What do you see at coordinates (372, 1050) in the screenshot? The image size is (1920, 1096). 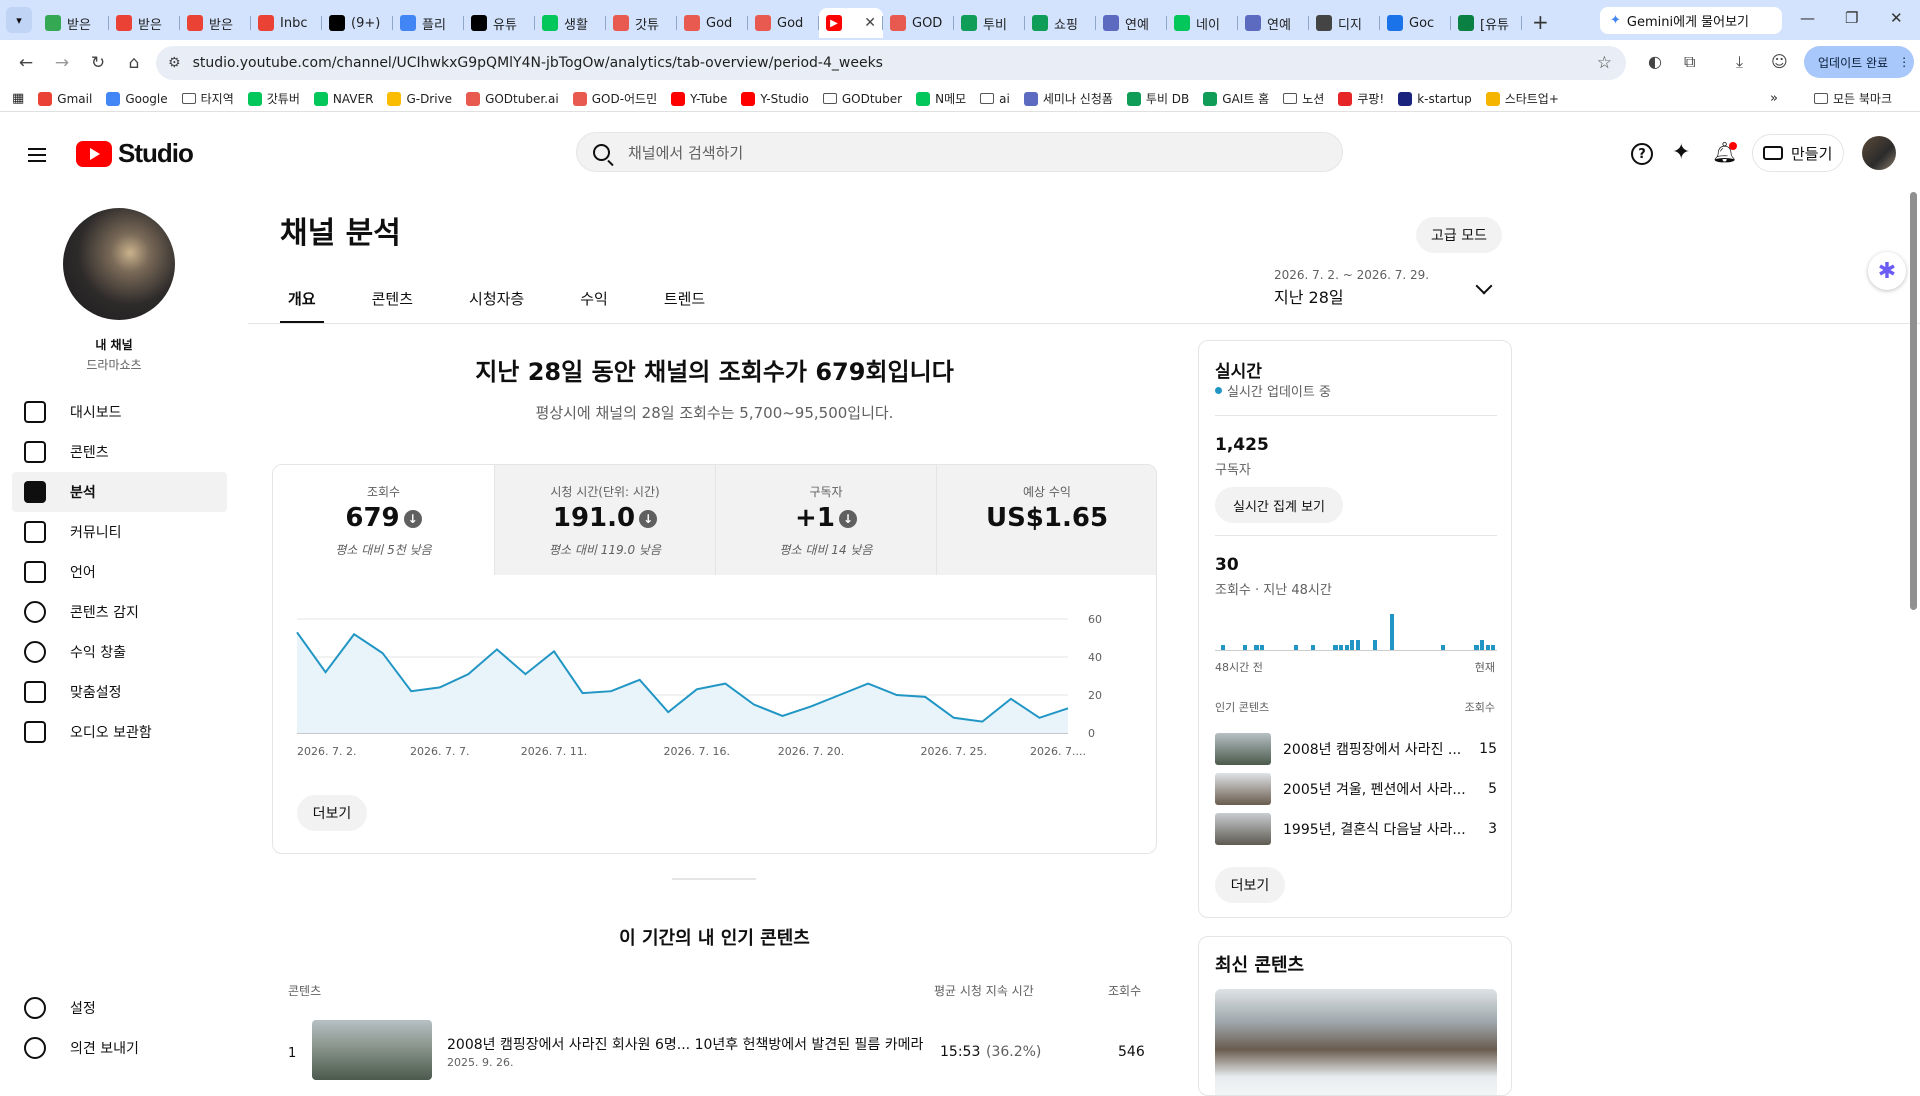 I see `video-thumbnail` at bounding box center [372, 1050].